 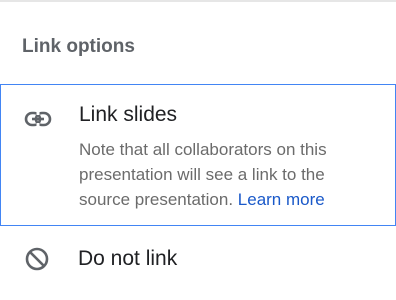 What do you see at coordinates (198, 1) in the screenshot?
I see `top-divider` at bounding box center [198, 1].